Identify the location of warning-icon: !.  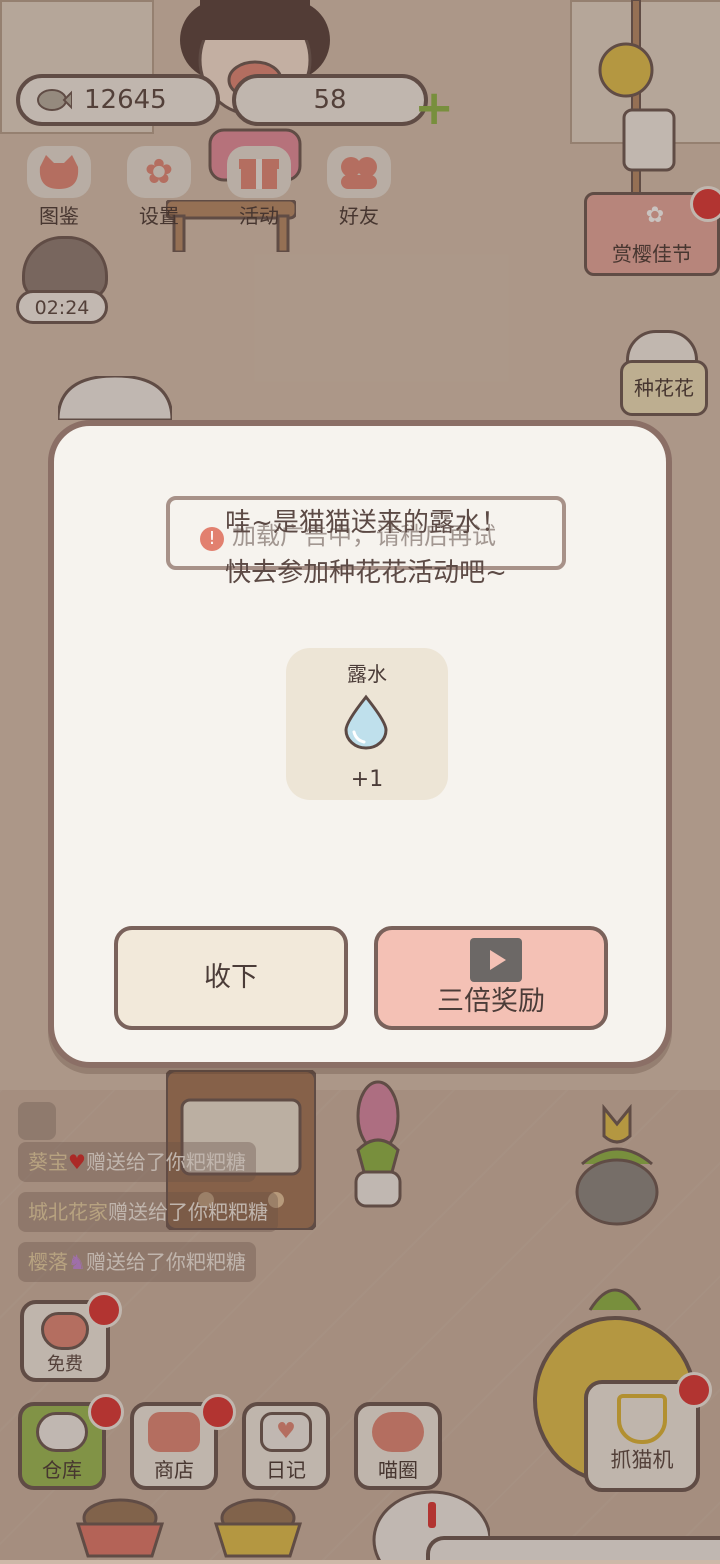
(212, 539).